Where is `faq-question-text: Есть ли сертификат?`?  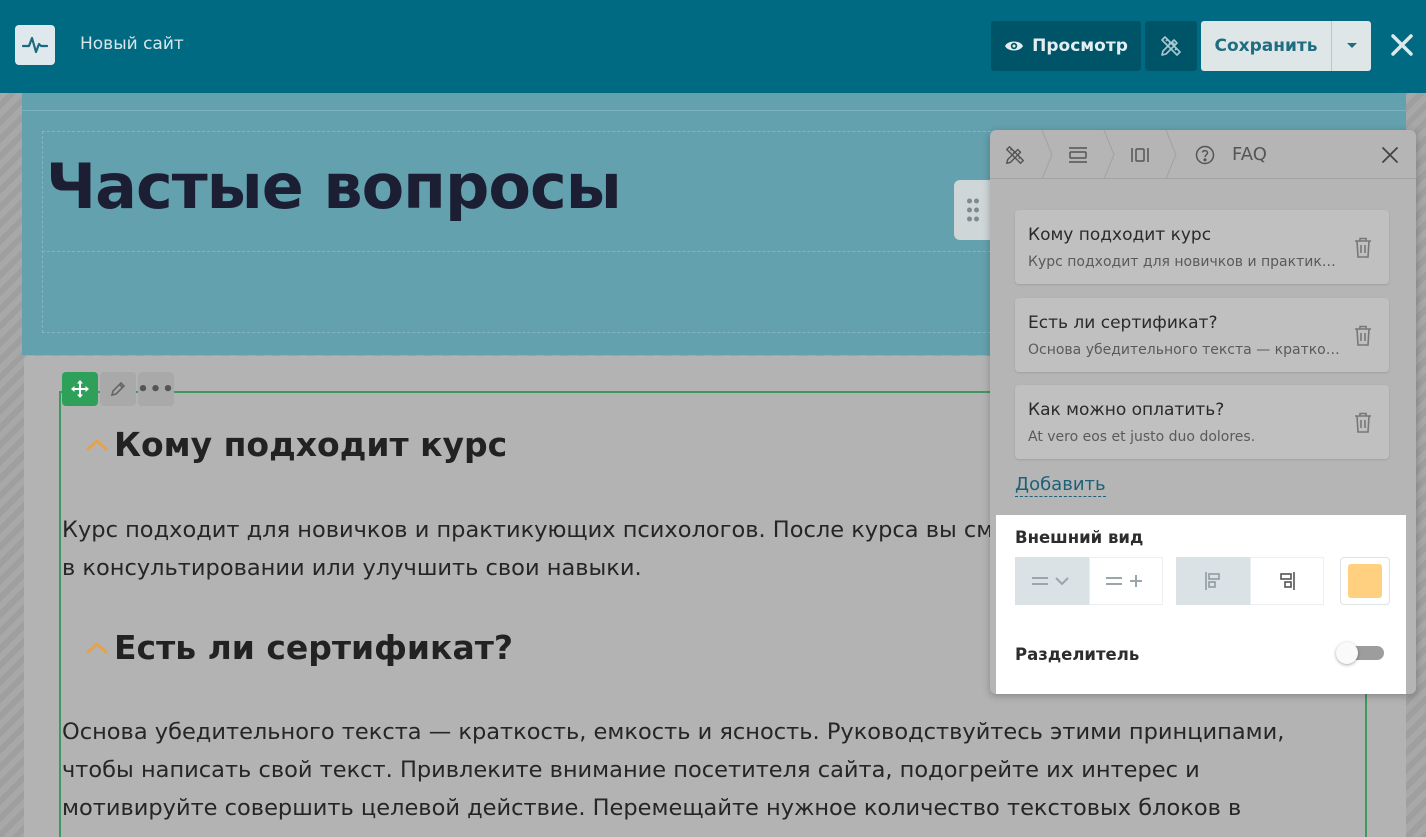
faq-question-text: Есть ли сертификат? is located at coordinates (313, 647).